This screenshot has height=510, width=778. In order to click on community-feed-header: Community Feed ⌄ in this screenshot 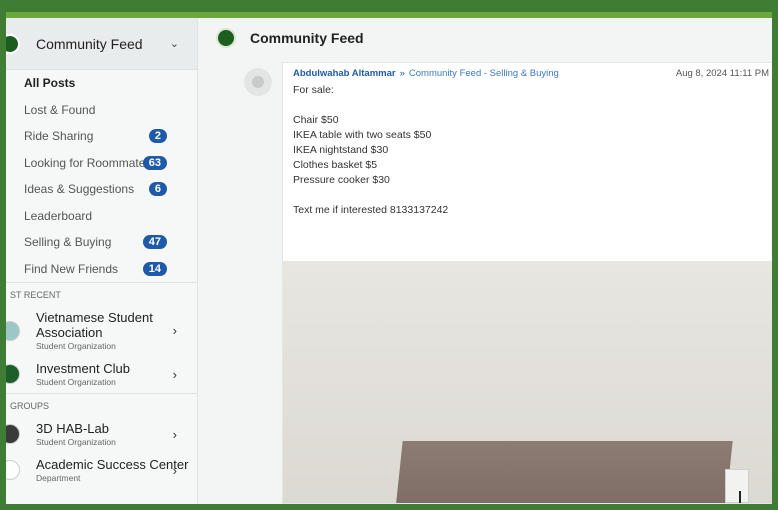, I will do `click(101, 44)`.